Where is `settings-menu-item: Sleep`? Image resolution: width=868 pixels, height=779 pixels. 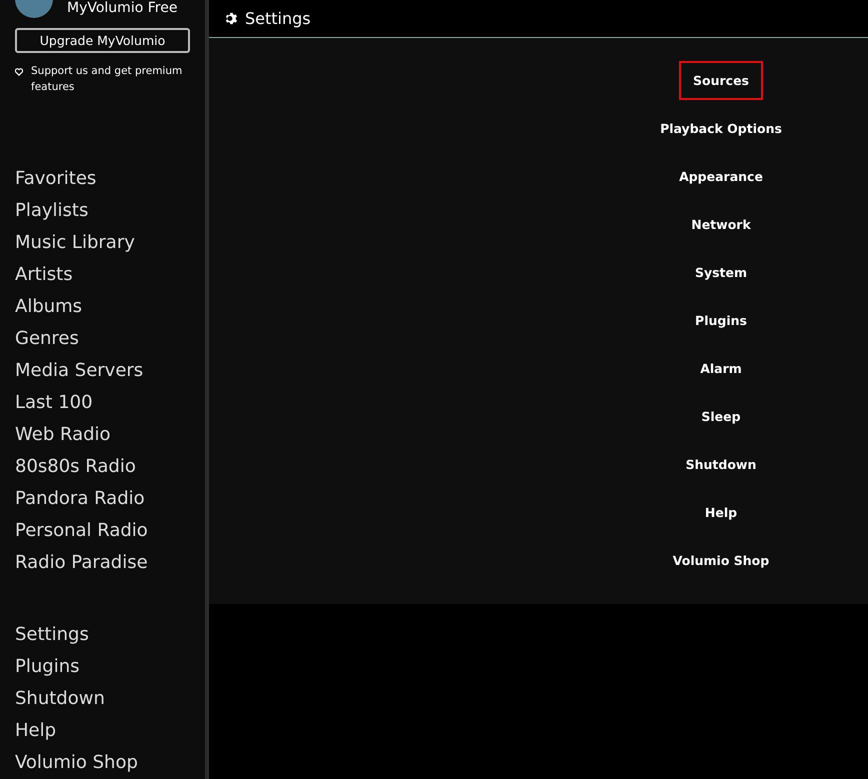 settings-menu-item: Sleep is located at coordinates (721, 416).